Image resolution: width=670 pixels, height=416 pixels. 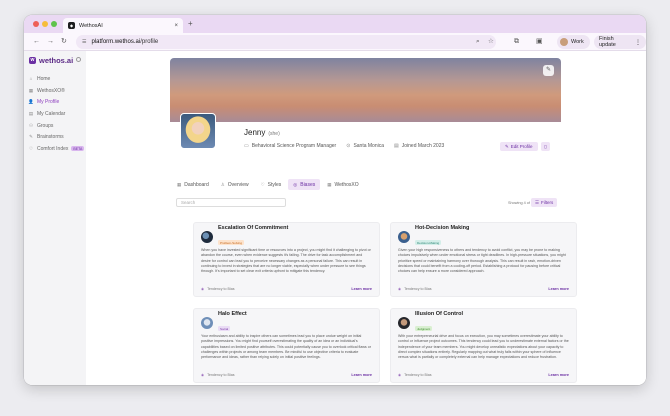 I want to click on sidebar-item-label: Brainstorms, so click(x=50, y=137).